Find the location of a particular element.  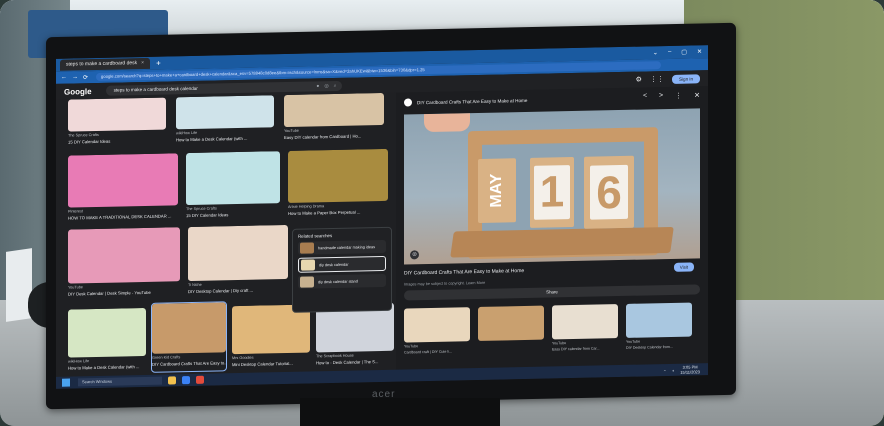

result-source: Green Kid Crafts is located at coordinates (166, 357).